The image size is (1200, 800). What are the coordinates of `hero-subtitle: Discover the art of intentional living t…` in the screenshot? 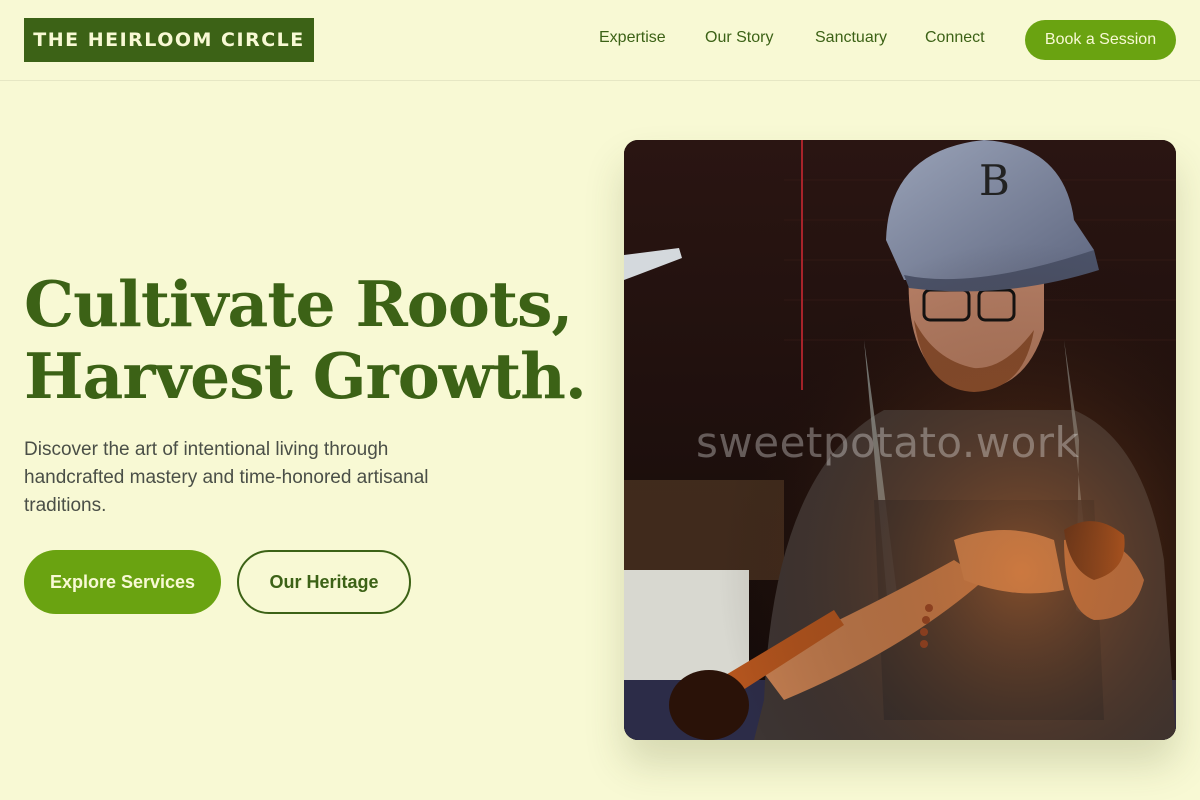 It's located at (226, 477).